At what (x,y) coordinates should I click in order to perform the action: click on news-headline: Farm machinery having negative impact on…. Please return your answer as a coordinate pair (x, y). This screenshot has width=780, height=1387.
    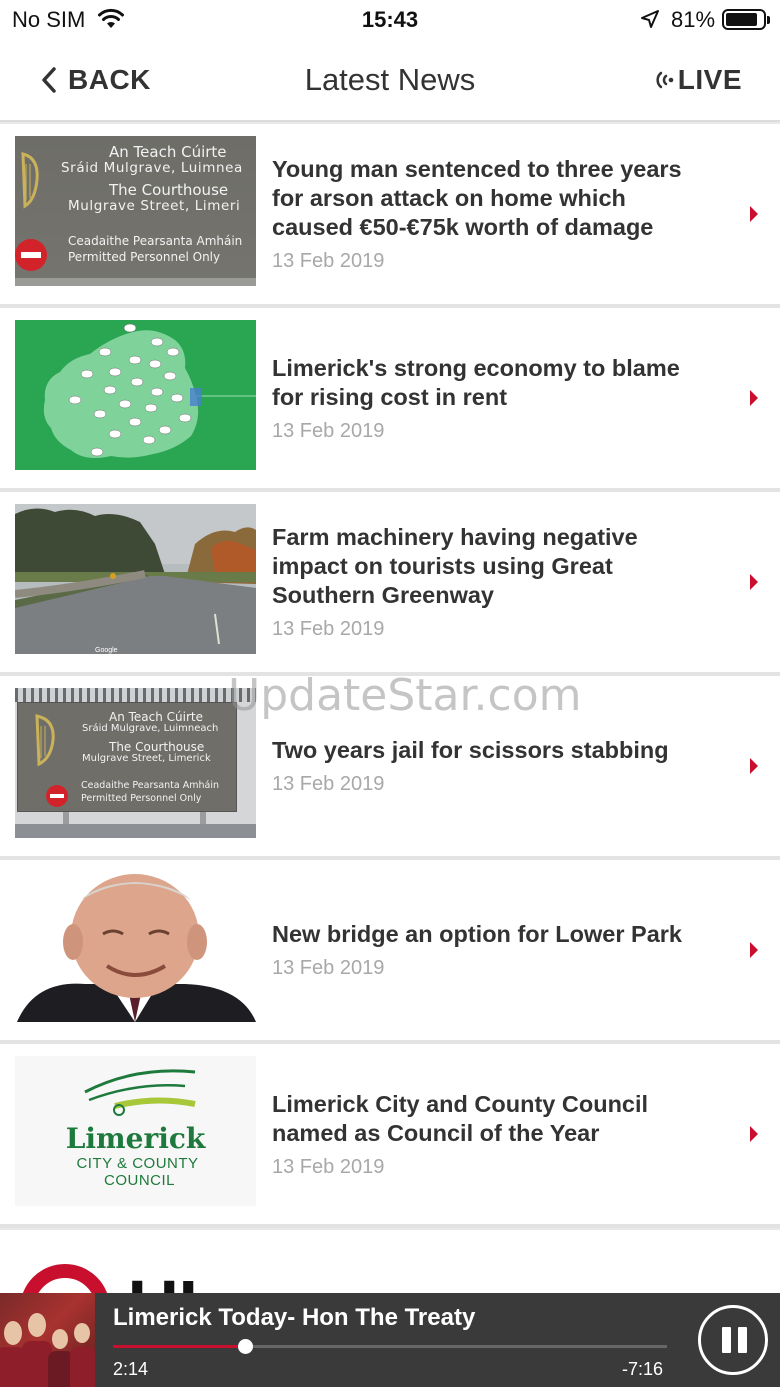
    Looking at the image, I should click on (455, 566).